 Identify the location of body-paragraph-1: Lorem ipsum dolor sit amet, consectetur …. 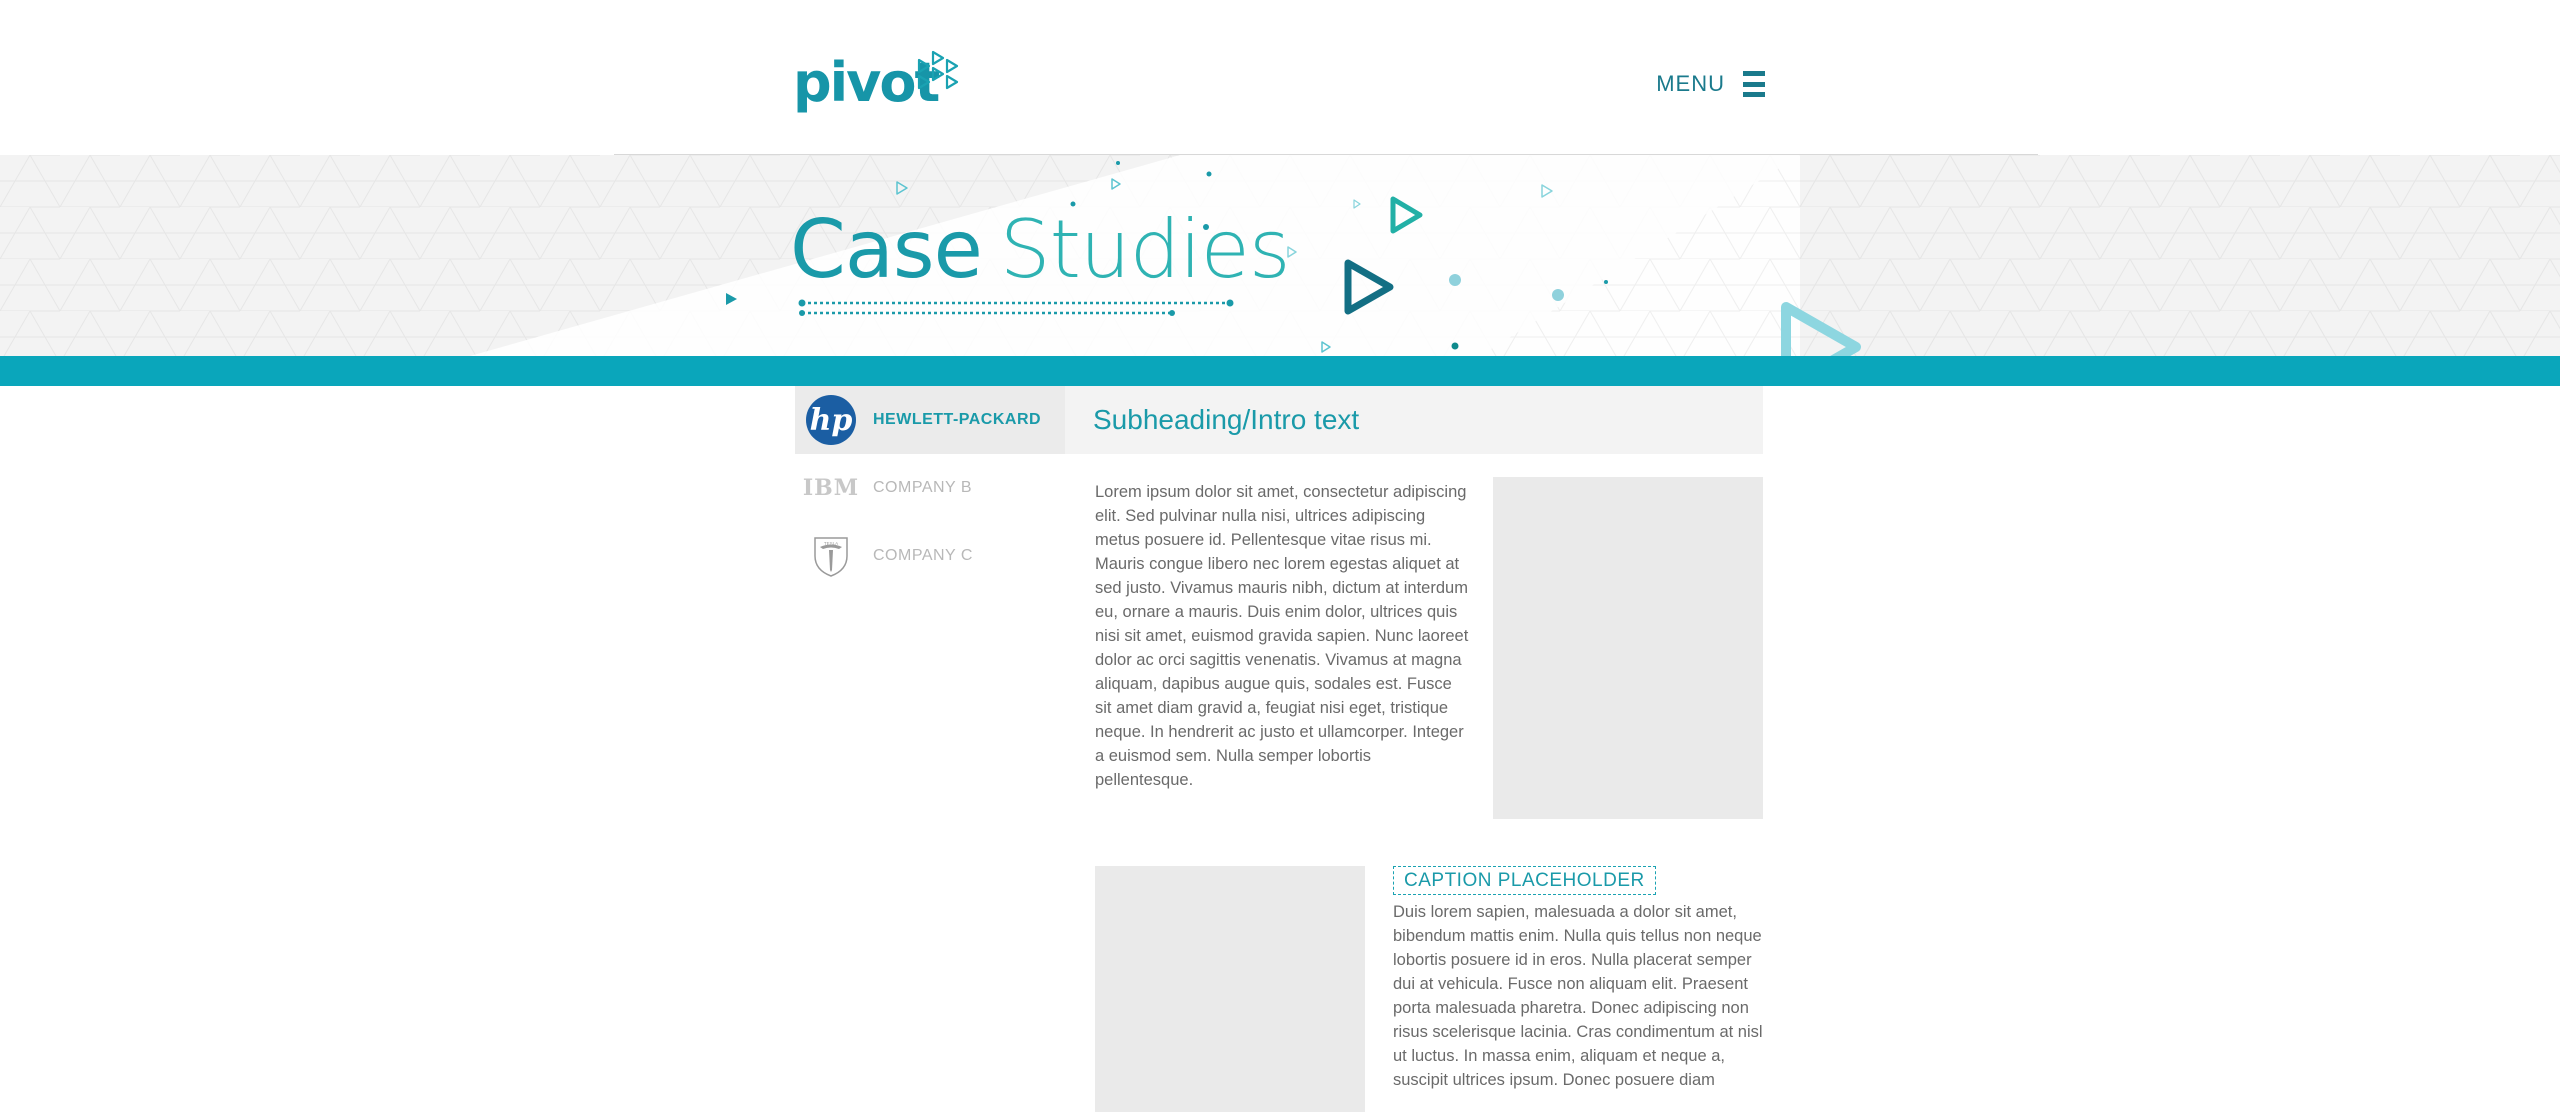
(1282, 636).